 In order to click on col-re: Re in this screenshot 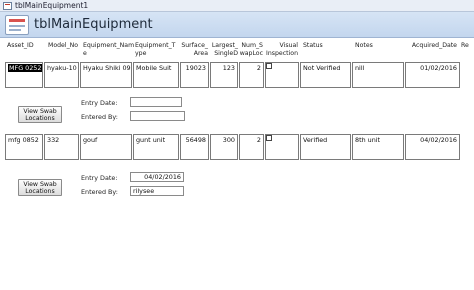, I will do `click(465, 45)`.